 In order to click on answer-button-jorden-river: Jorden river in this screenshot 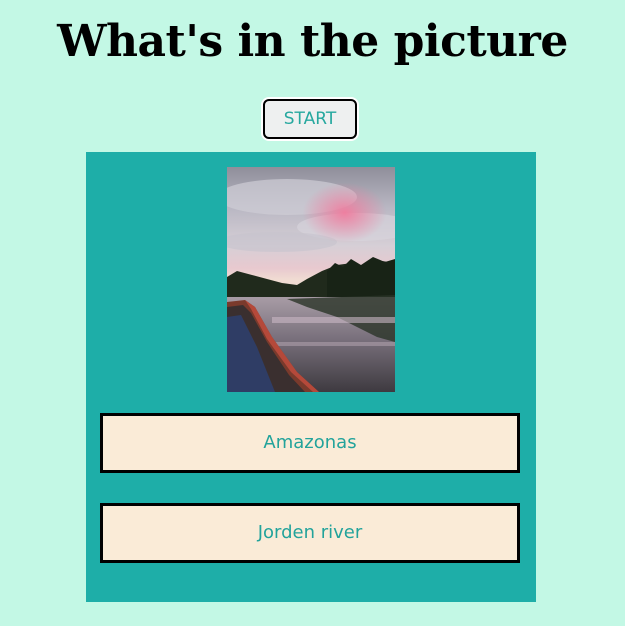, I will do `click(310, 533)`.